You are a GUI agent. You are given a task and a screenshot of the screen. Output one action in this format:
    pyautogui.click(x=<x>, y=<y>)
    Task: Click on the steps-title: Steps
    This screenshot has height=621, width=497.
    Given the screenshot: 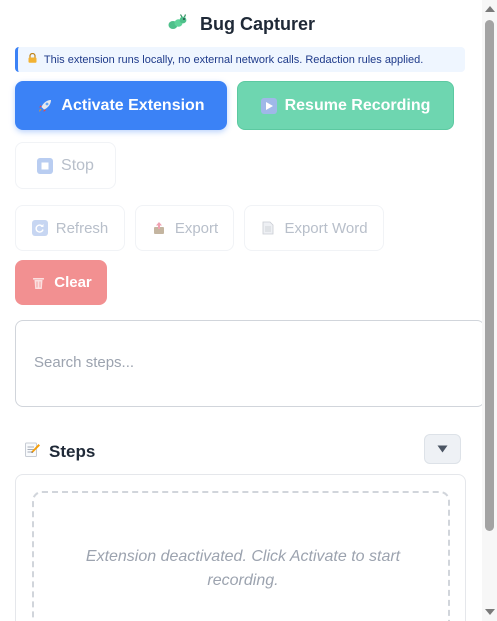 What is the action you would take?
    pyautogui.click(x=72, y=451)
    